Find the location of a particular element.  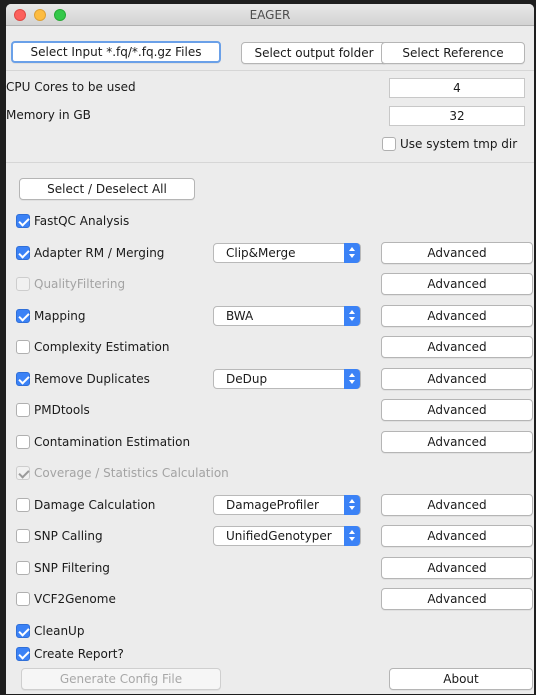

cleanup-checkbox is located at coordinates (23, 631).